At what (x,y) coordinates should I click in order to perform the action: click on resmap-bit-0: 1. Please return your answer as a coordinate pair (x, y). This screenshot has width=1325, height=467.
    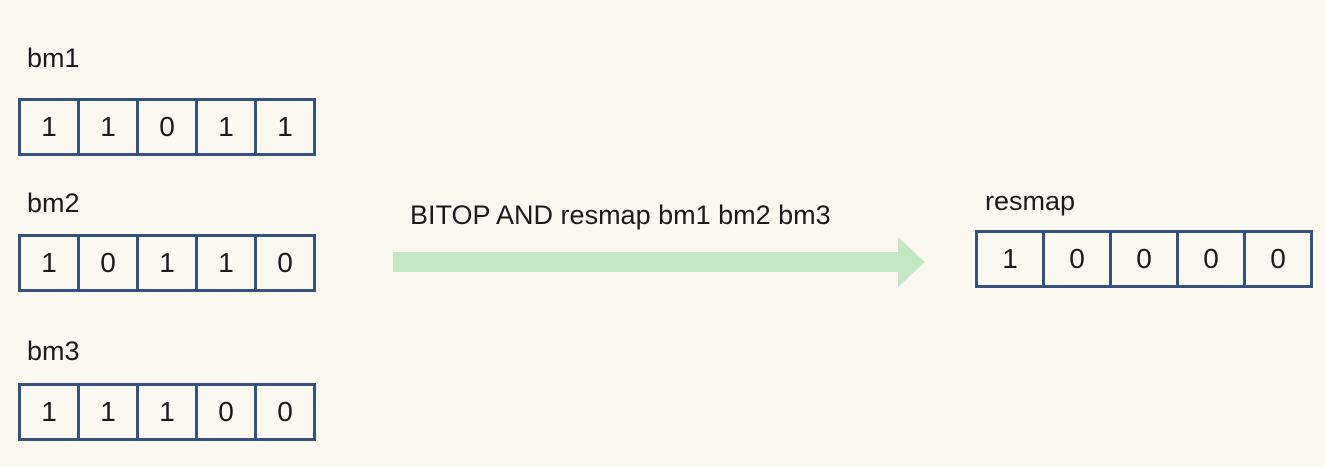
    Looking at the image, I should click on (1010, 259).